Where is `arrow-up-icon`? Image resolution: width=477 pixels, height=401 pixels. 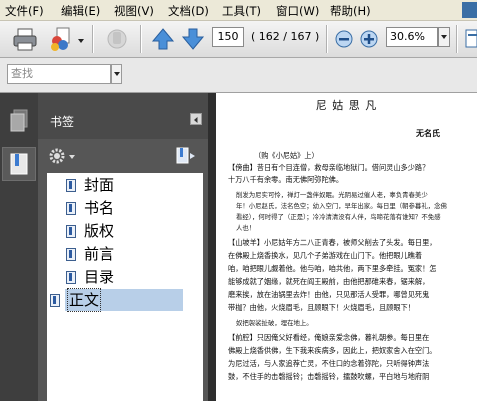 arrow-up-icon is located at coordinates (163, 39).